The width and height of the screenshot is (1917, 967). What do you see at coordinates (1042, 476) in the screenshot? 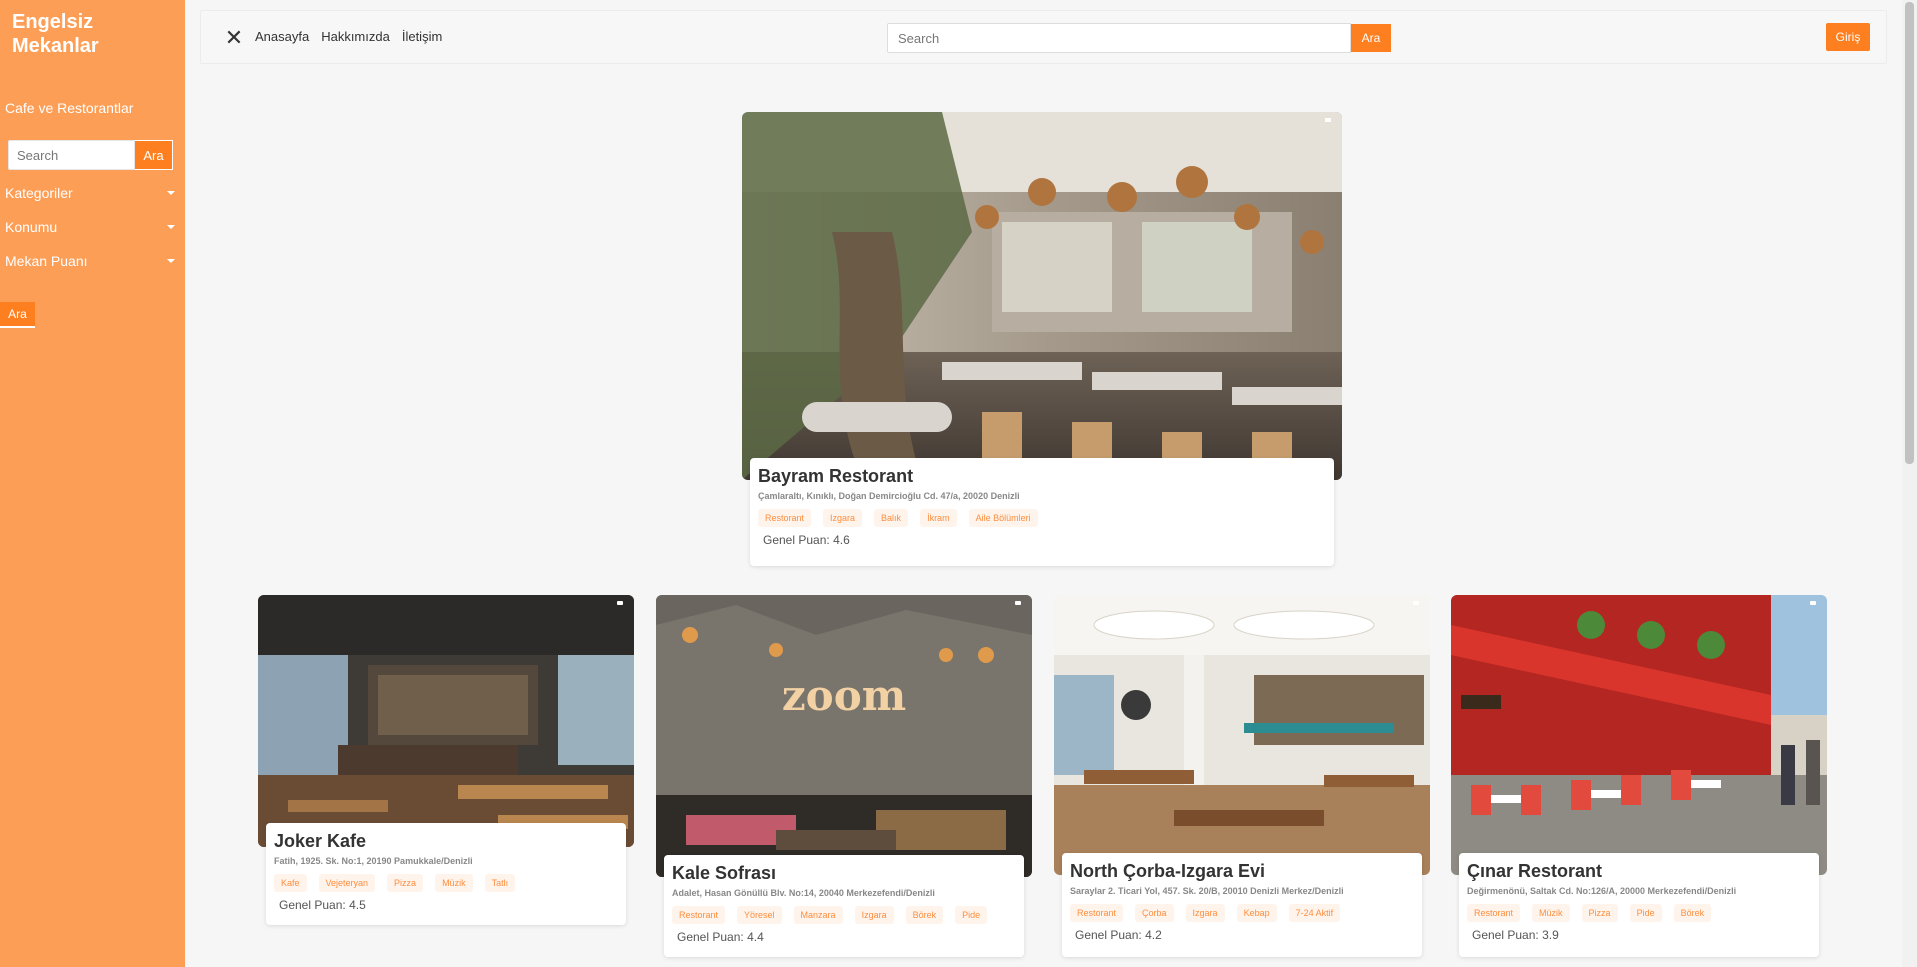
I see `place-name: Bayram Restorant` at bounding box center [1042, 476].